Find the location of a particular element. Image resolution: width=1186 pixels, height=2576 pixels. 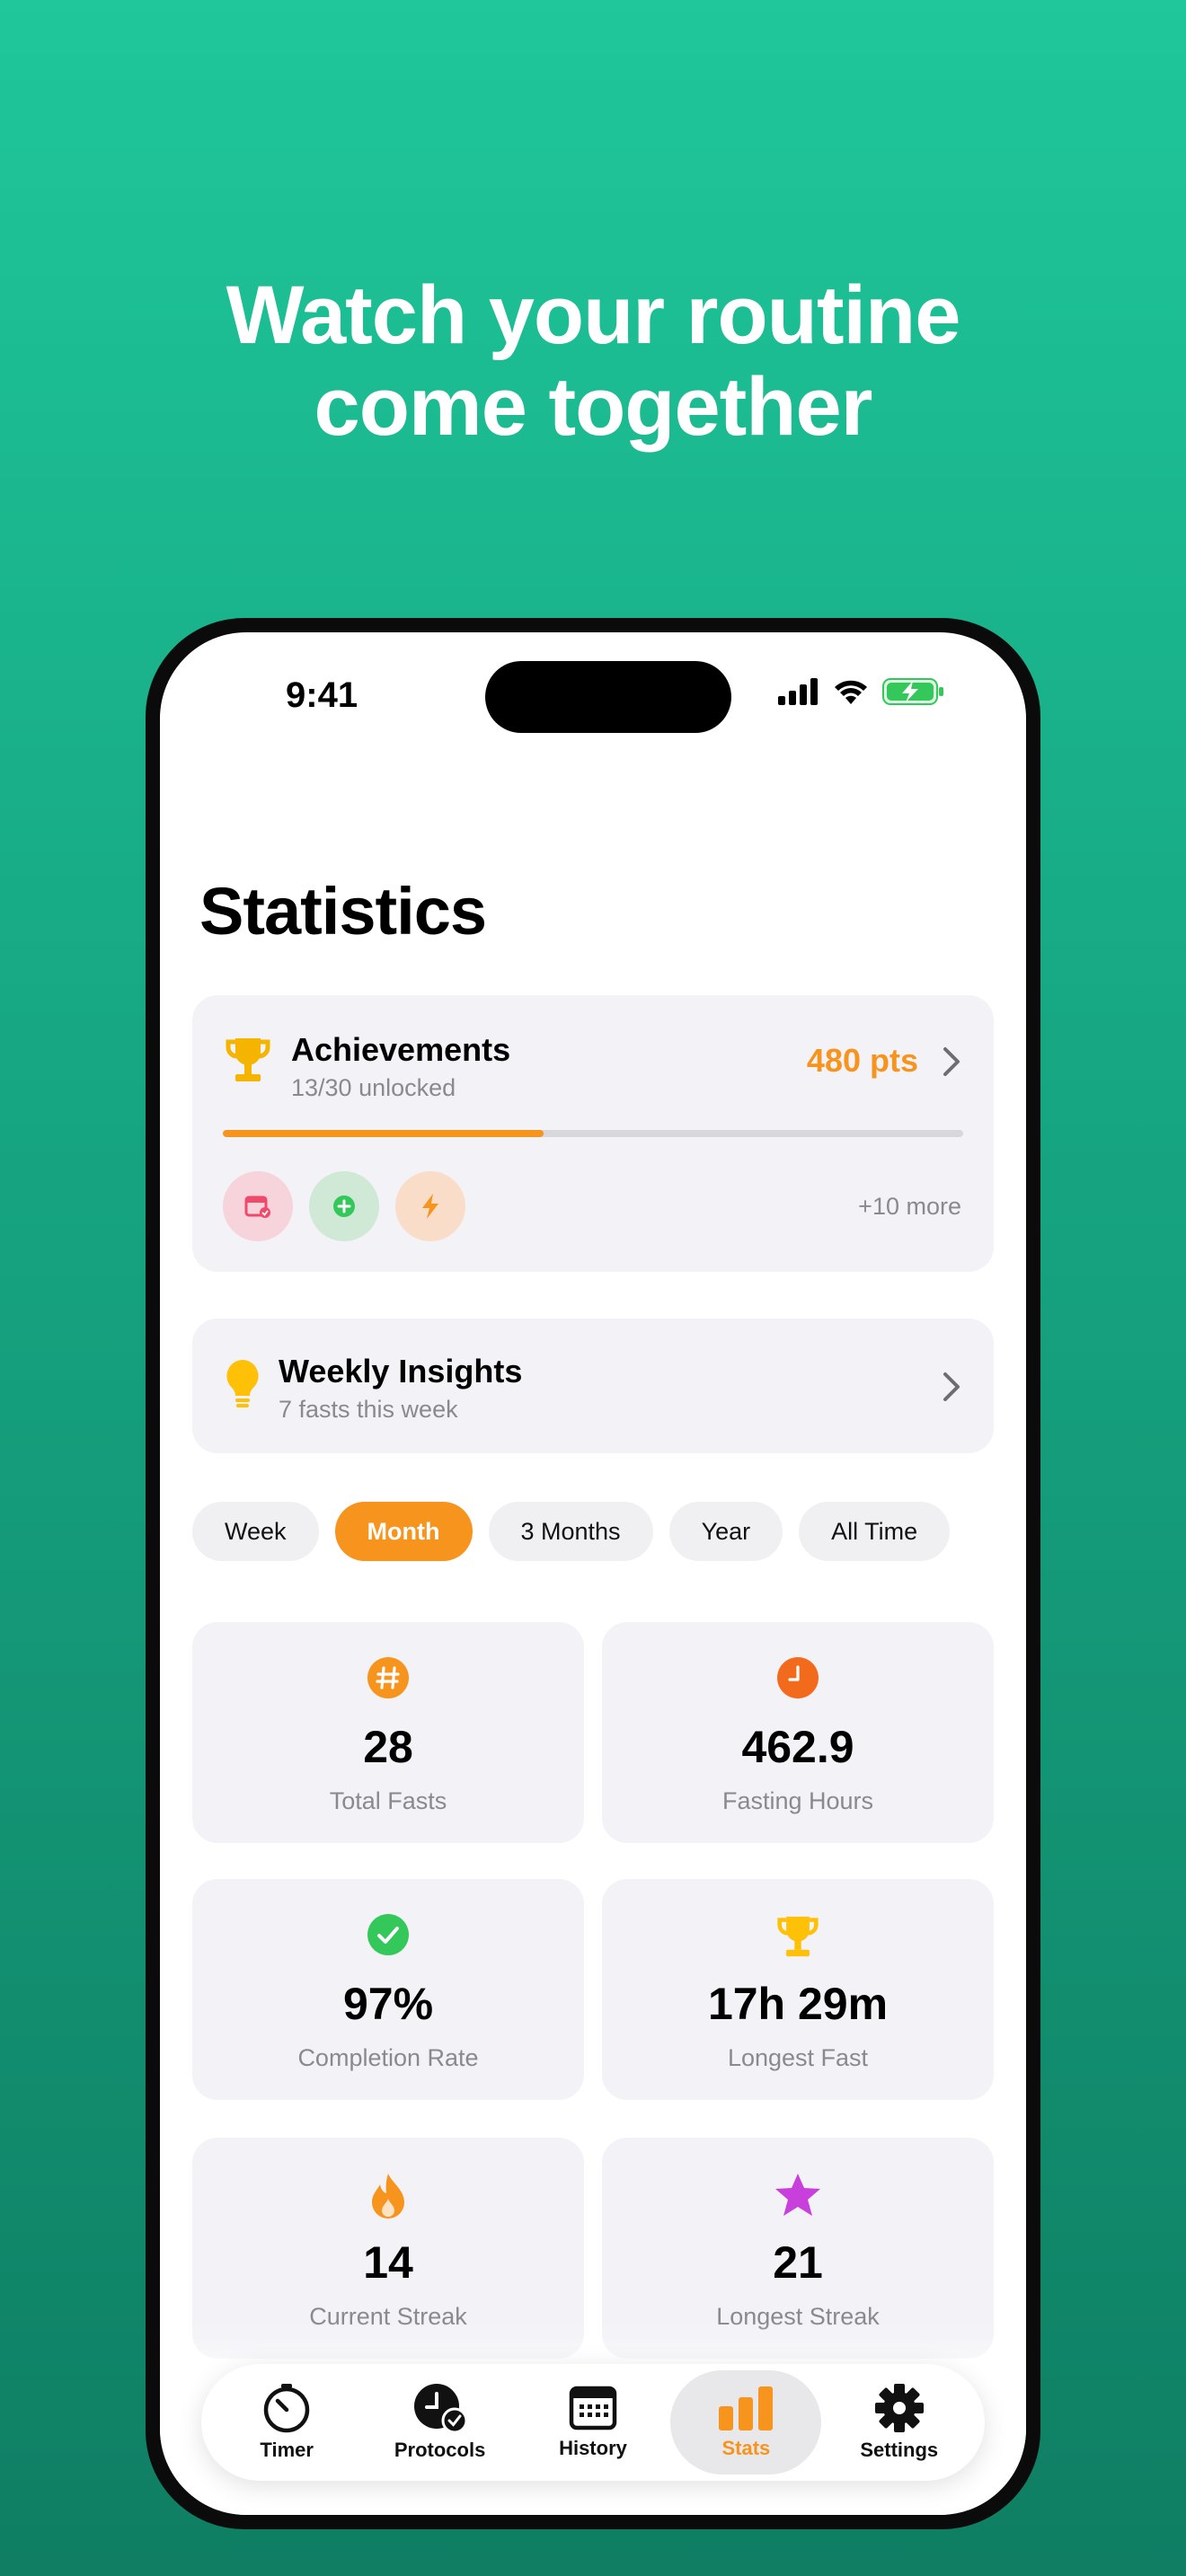

tab-timer: Timer is located at coordinates (286, 2422).